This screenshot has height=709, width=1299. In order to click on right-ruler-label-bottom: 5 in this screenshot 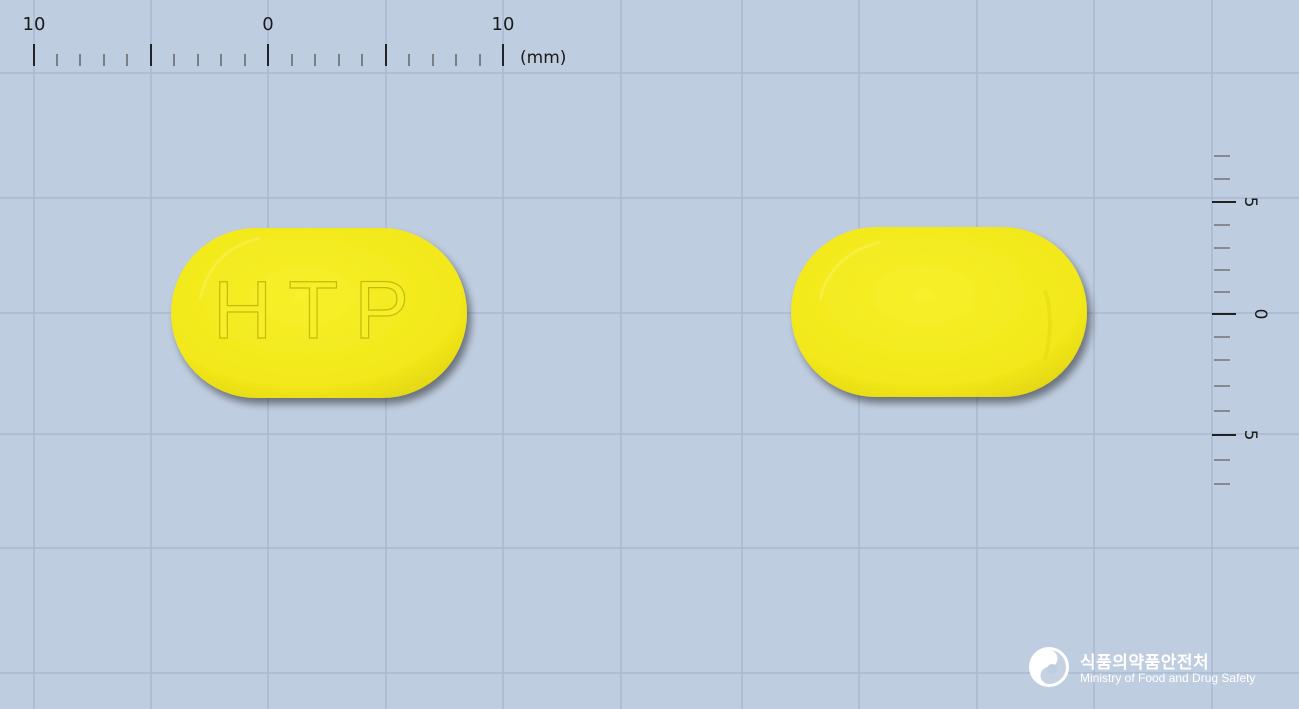, I will do `click(1250, 435)`.